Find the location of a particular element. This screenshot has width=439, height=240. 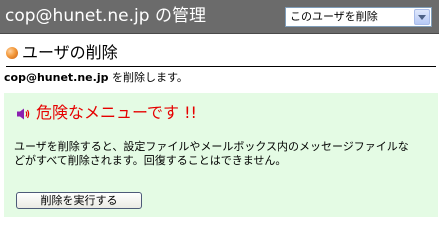

delete-description: cop@hunet.ne.jp を削除します。 is located at coordinates (96, 78).